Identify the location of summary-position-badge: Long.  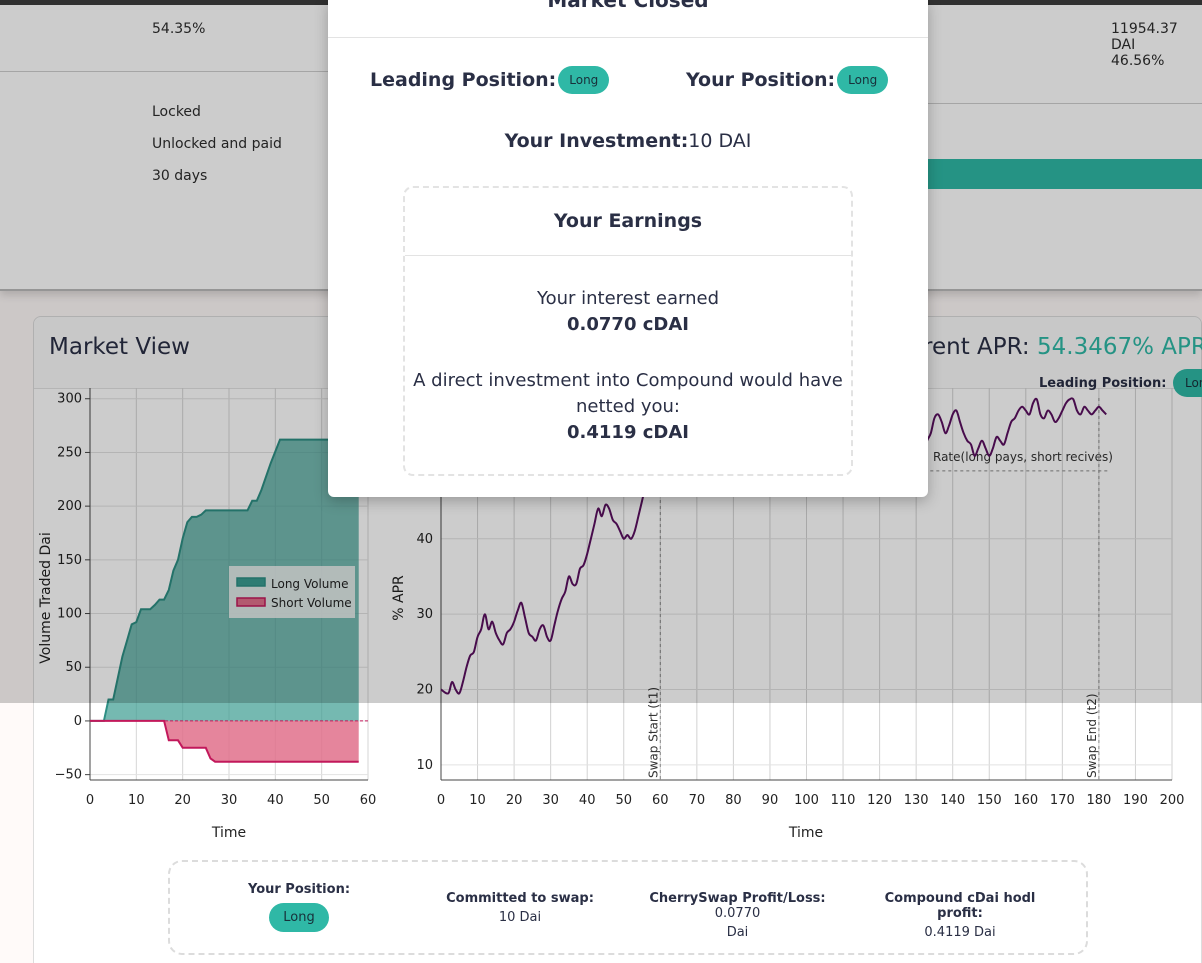
(299, 917).